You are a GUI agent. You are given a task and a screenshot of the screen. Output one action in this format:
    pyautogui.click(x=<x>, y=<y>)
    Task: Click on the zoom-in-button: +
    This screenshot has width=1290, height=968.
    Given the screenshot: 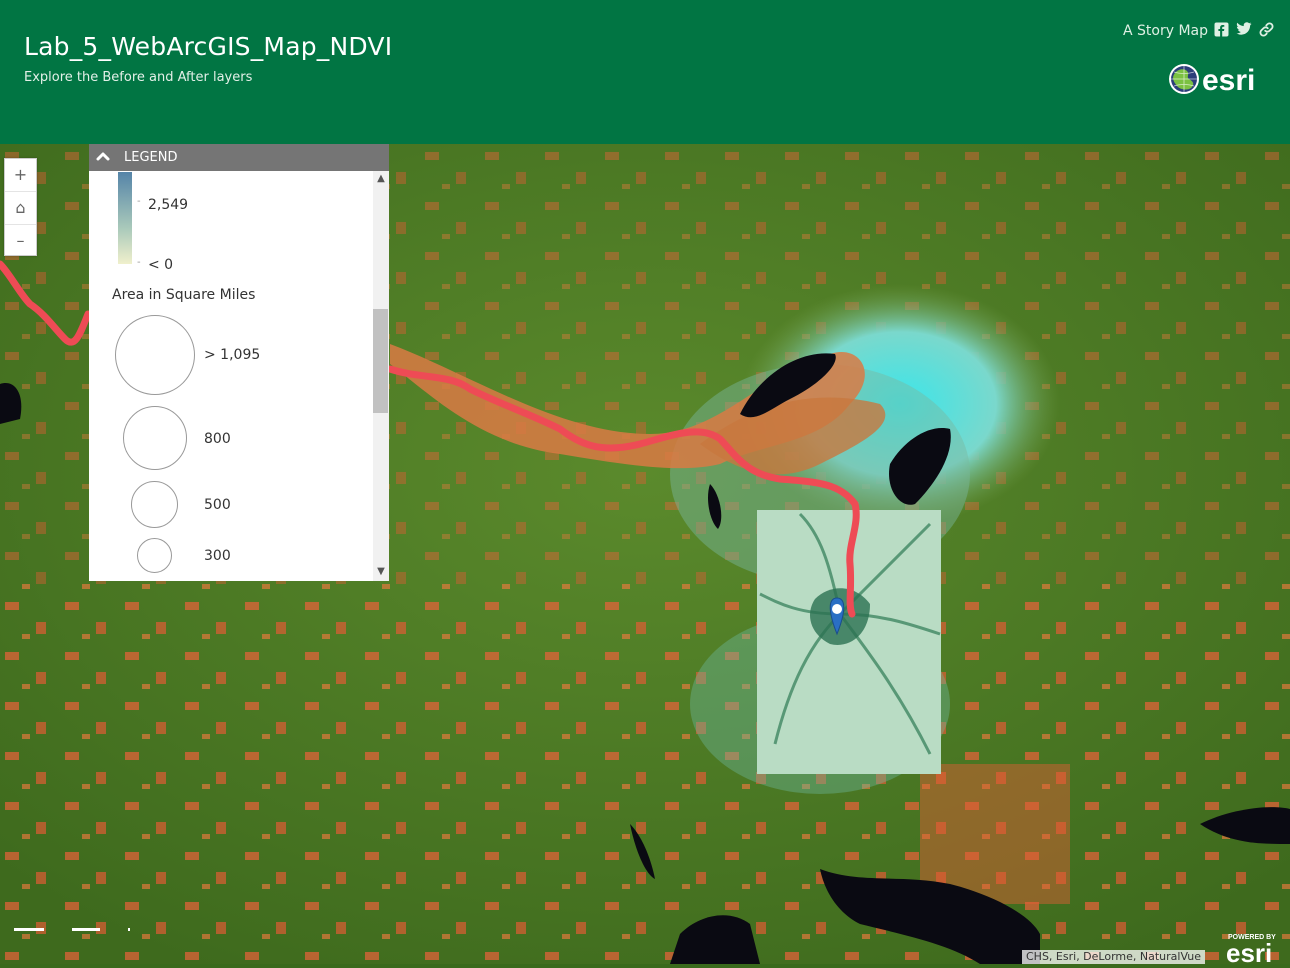 What is the action you would take?
    pyautogui.click(x=20, y=175)
    